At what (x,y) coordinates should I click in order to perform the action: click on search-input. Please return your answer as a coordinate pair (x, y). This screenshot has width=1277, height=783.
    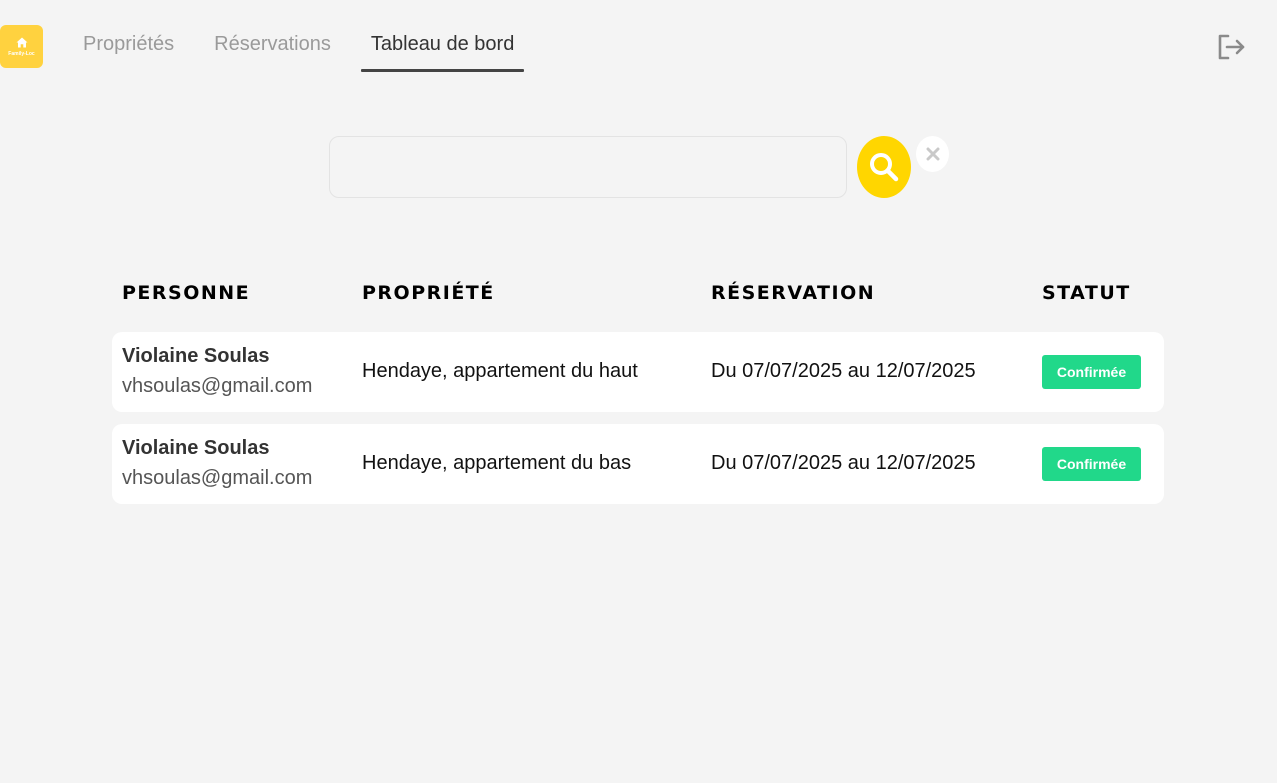
    Looking at the image, I should click on (588, 167).